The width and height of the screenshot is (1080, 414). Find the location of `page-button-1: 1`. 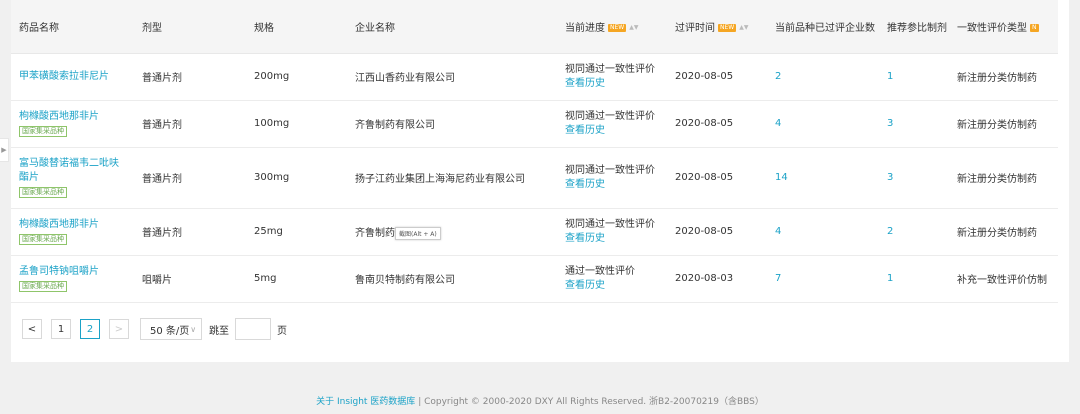

page-button-1: 1 is located at coordinates (61, 329).